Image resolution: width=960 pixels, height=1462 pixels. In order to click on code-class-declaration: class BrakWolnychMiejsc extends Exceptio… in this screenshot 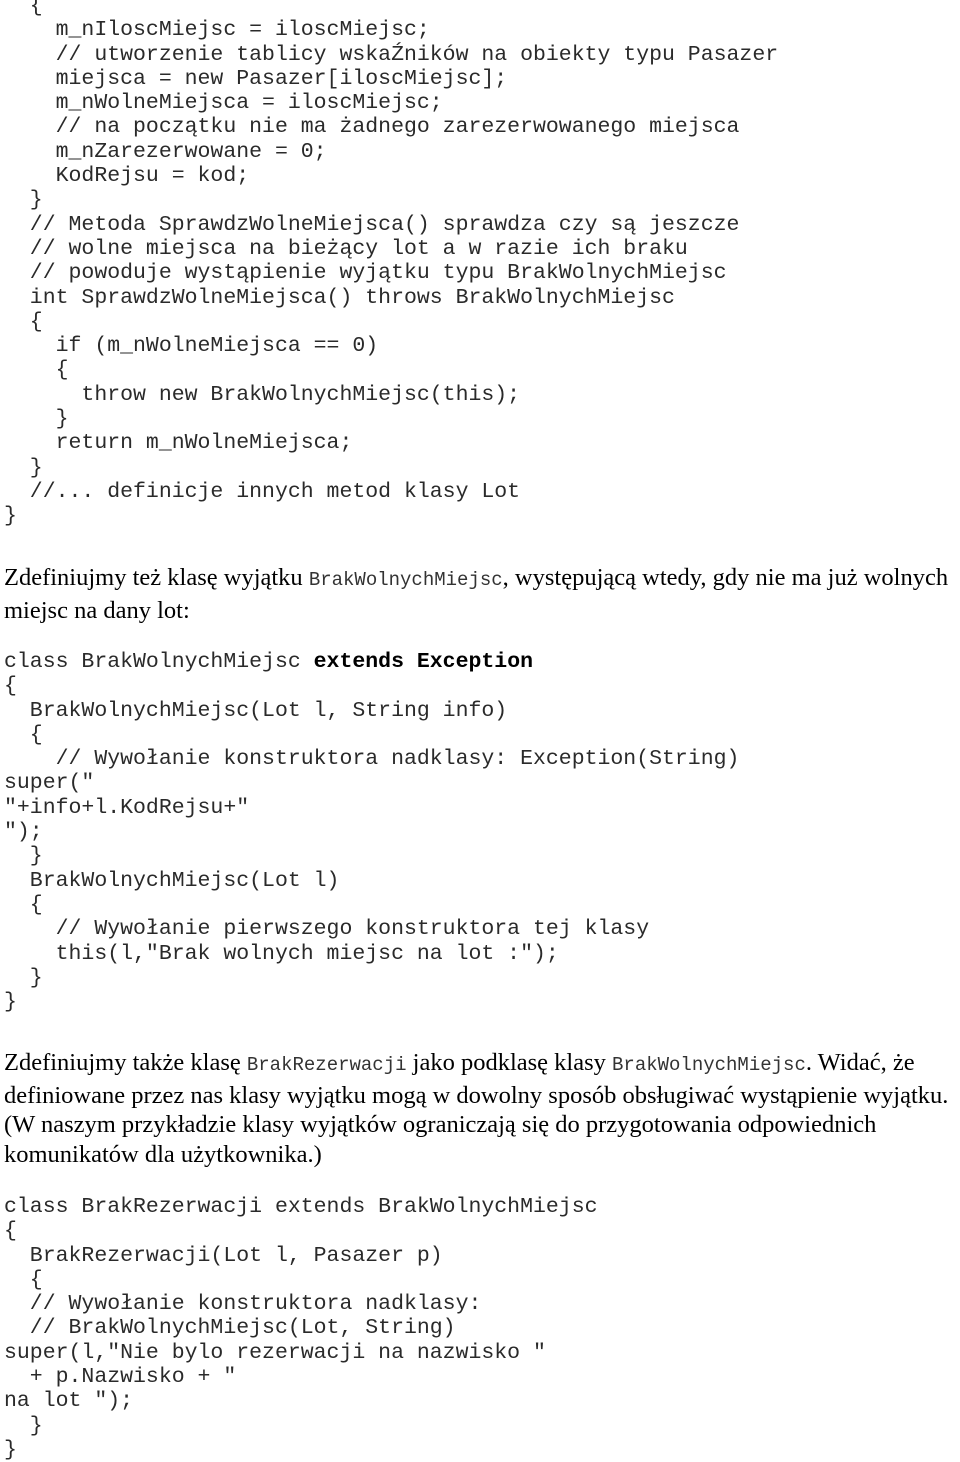, I will do `click(371, 662)`.